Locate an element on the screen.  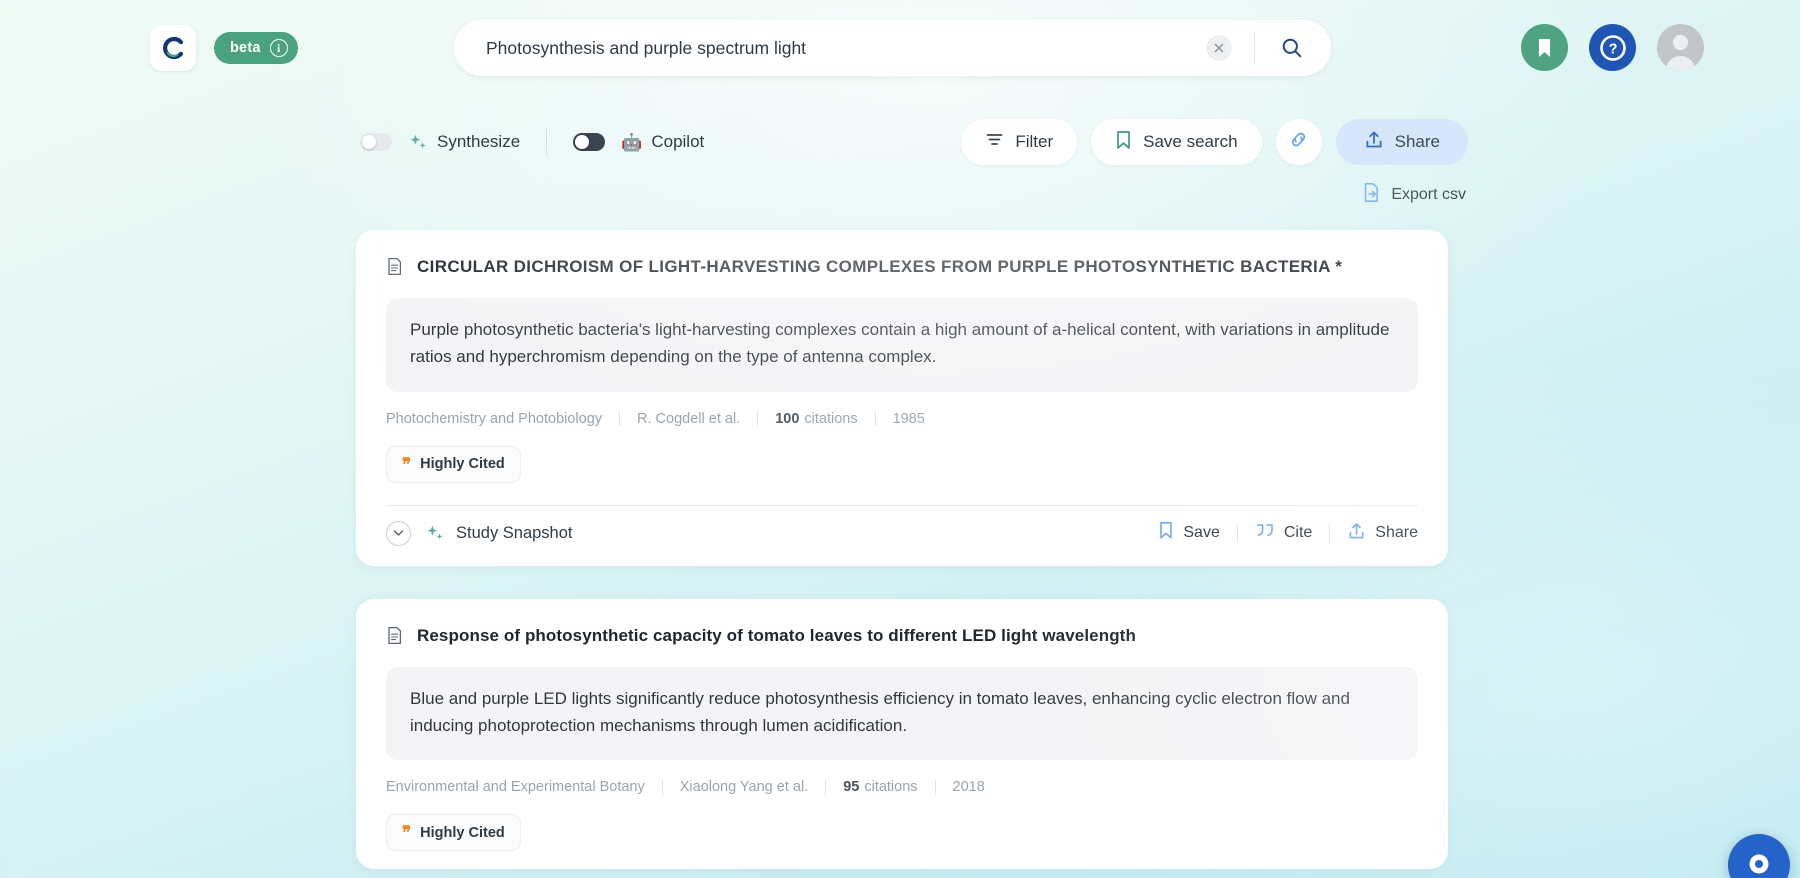
result-authors: R. Cogdell et al. is located at coordinates (689, 418).